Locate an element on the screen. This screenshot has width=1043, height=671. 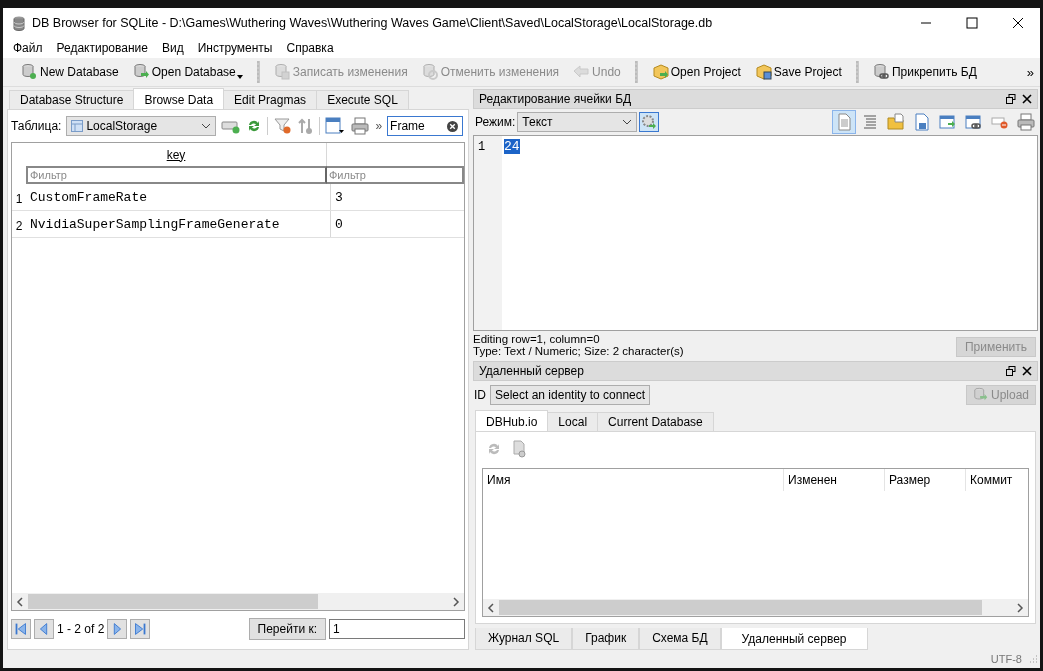
panel-title: Редактирование ячейки БД is located at coordinates (556, 99).